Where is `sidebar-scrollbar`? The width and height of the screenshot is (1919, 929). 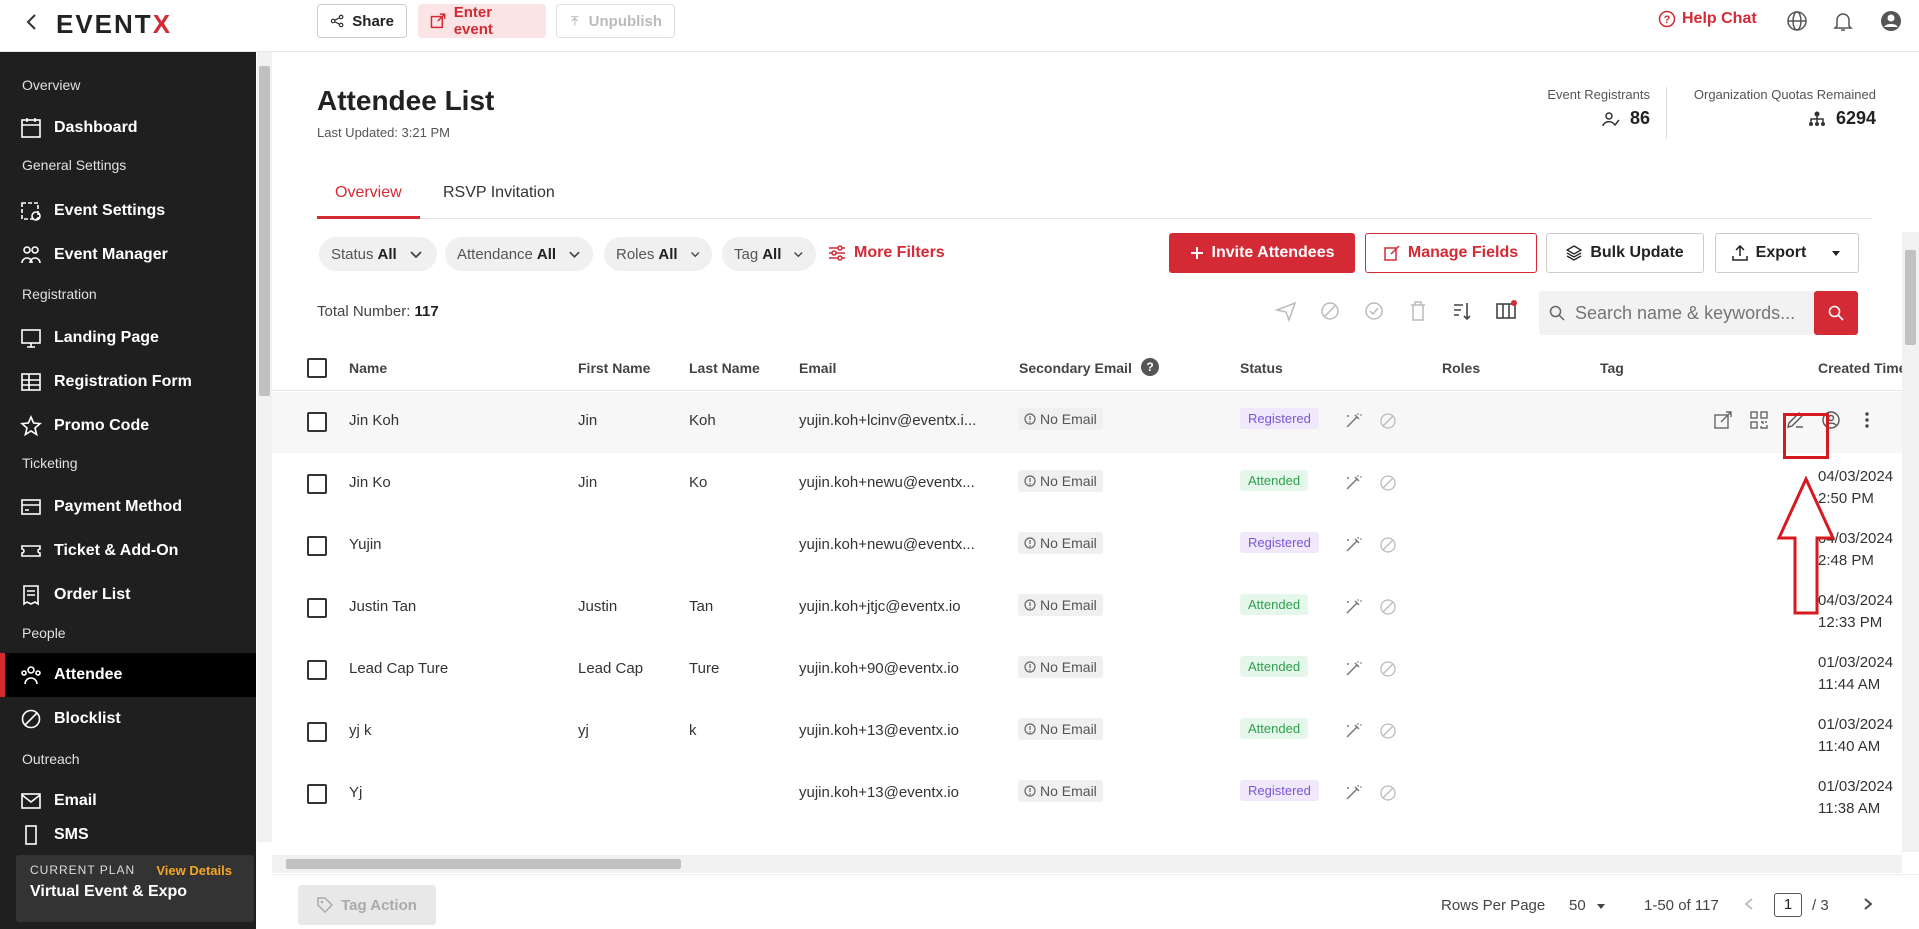
sidebar-scrollbar is located at coordinates (264, 447).